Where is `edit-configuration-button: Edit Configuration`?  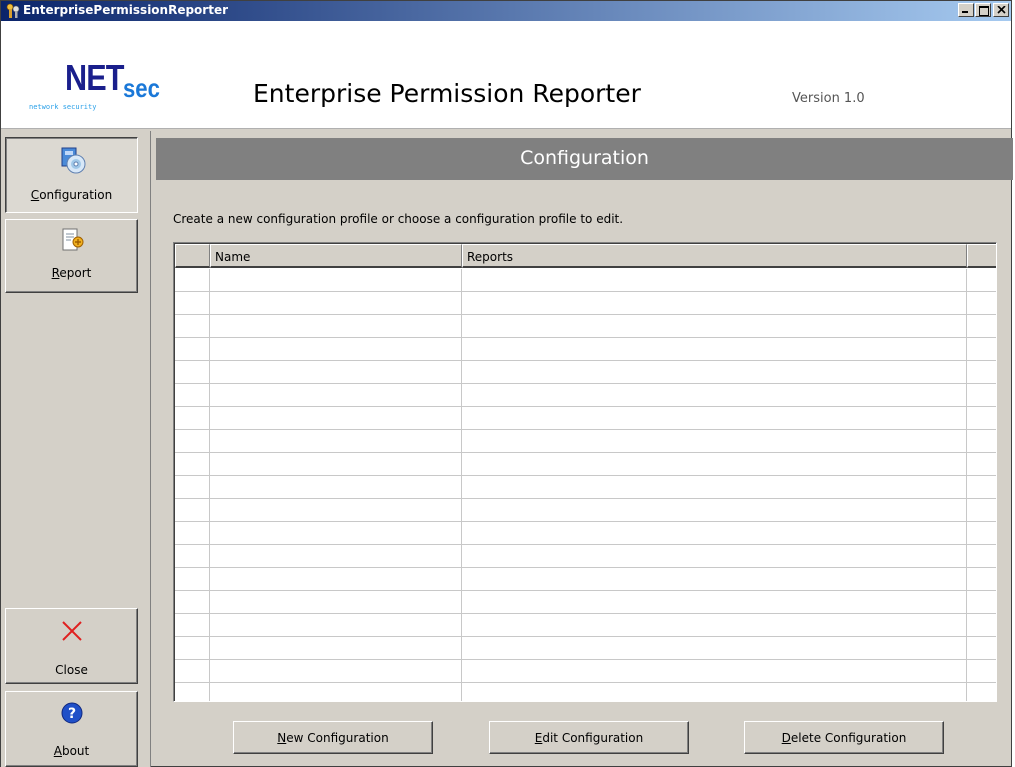 edit-configuration-button: Edit Configuration is located at coordinates (589, 737).